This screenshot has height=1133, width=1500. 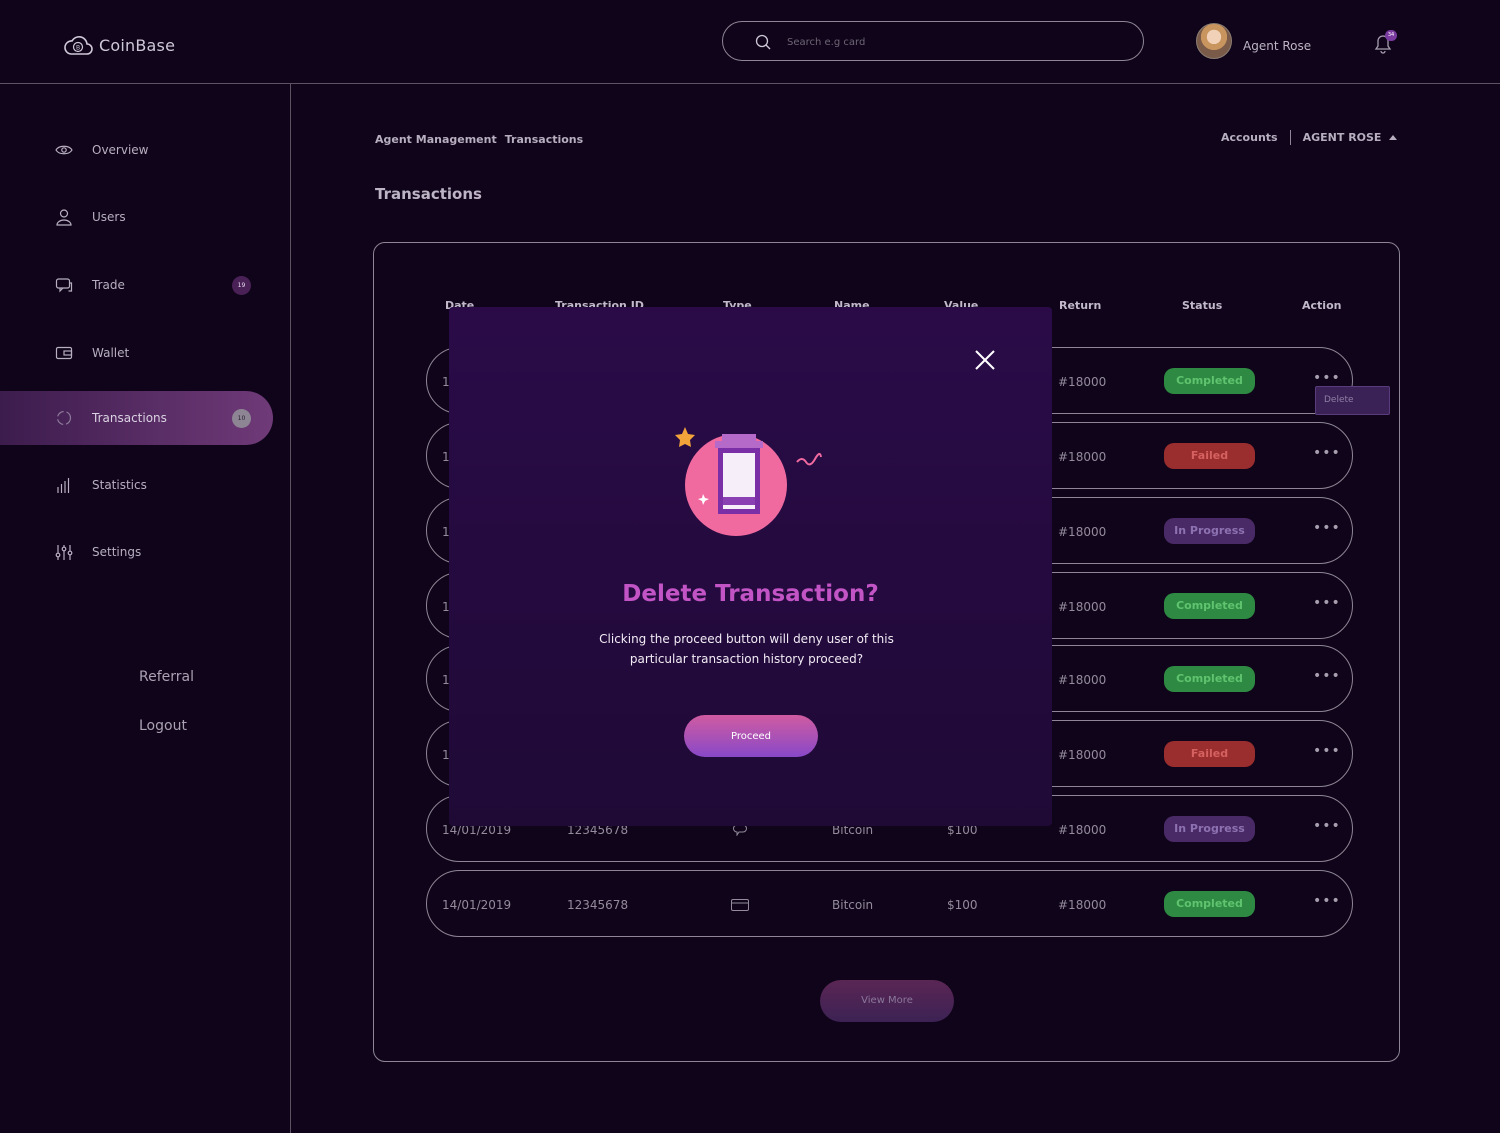 I want to click on referral-link: Referral, so click(x=166, y=677).